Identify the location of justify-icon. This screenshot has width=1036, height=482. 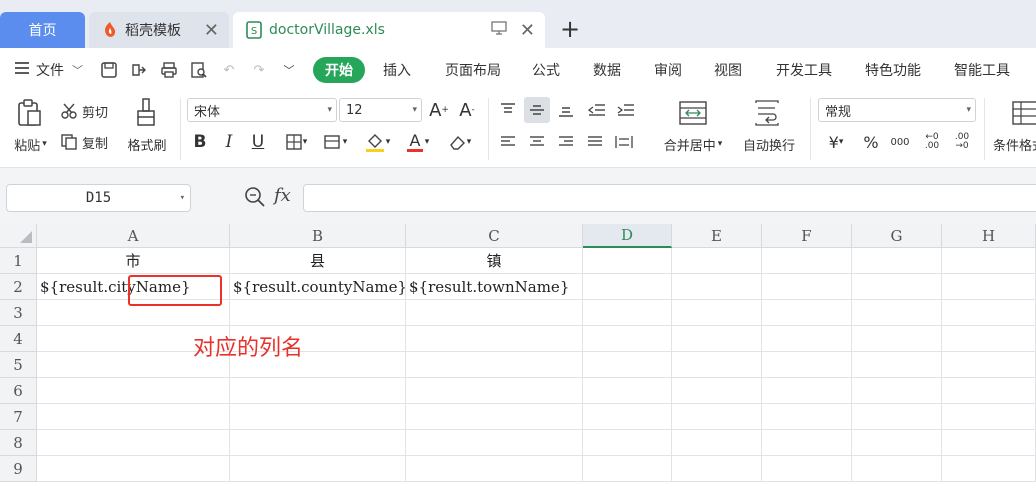
(595, 142).